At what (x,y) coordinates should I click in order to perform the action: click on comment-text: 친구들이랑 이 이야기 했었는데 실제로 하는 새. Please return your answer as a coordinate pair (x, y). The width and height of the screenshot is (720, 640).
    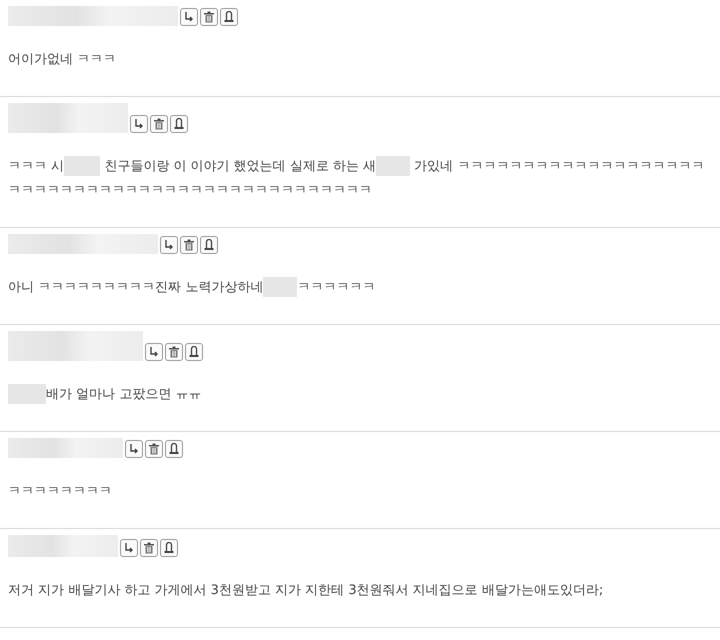
    Looking at the image, I should click on (239, 166).